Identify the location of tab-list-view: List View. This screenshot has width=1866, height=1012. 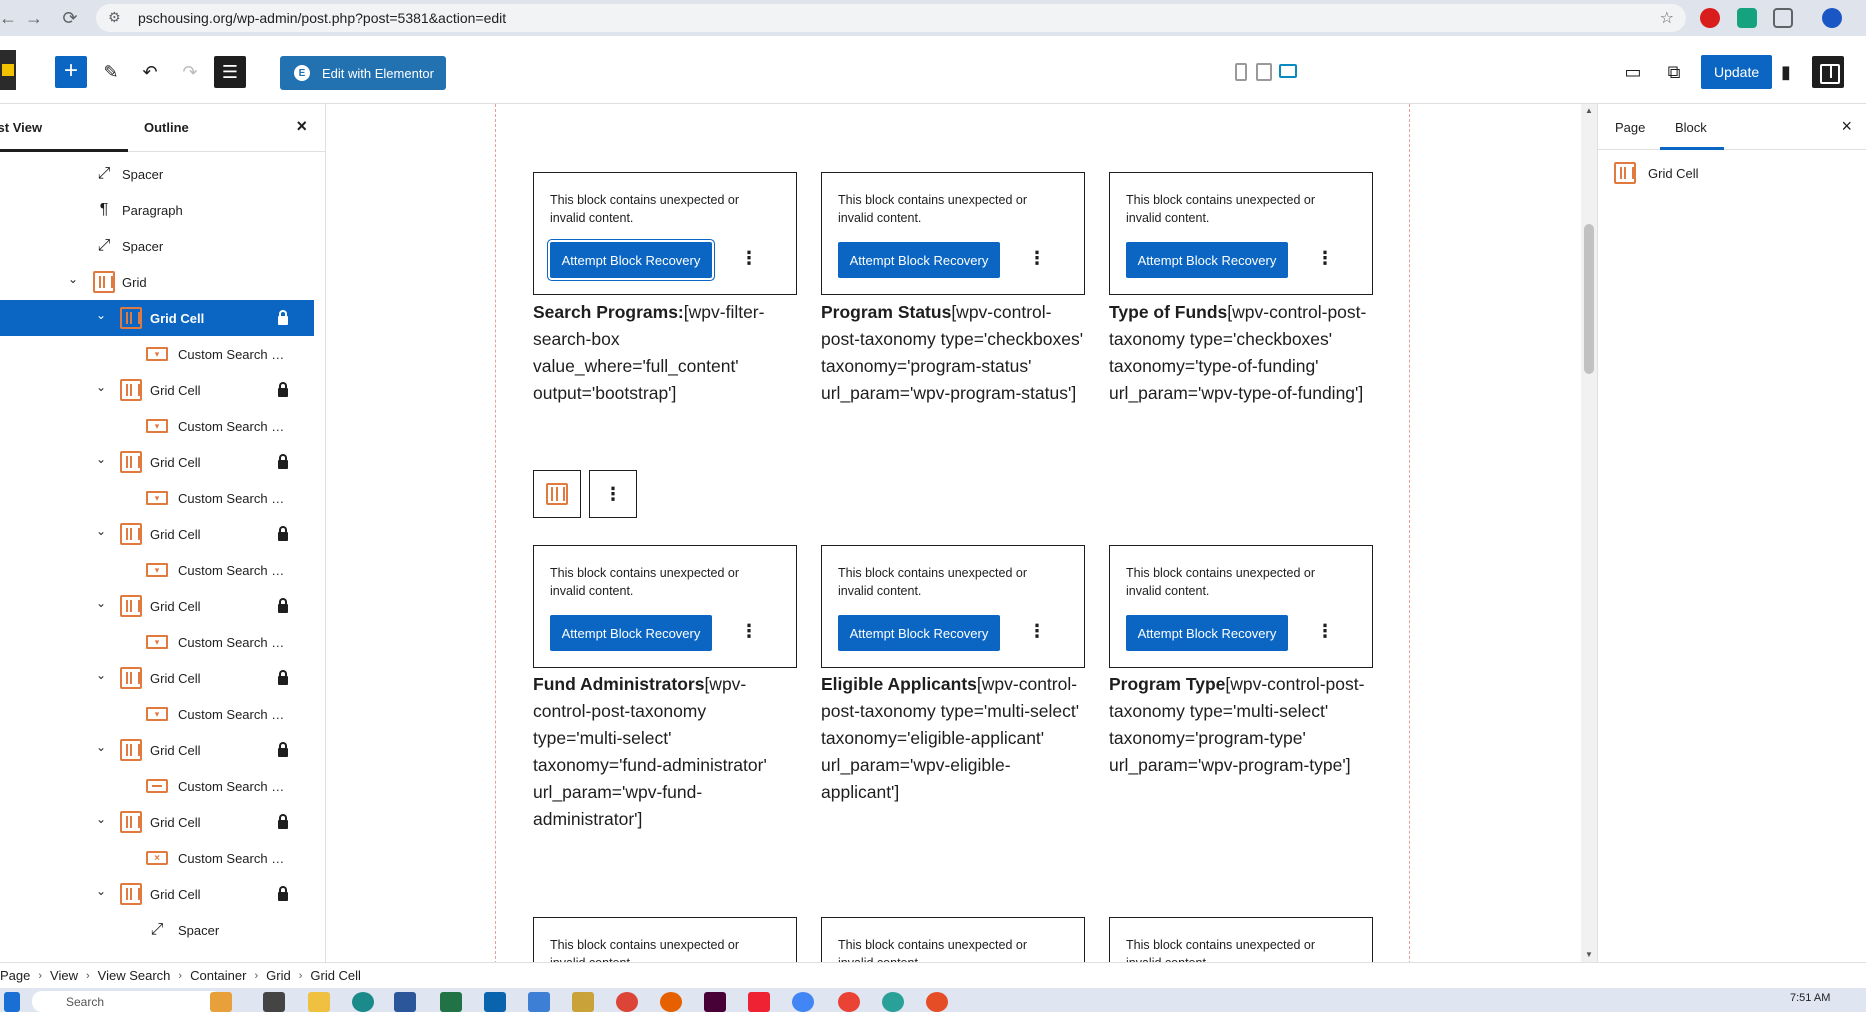
(21, 127).